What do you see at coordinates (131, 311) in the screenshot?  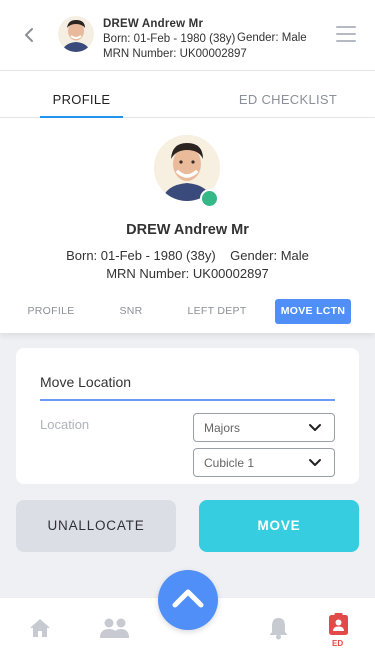 I see `subtab-snr: SNR` at bounding box center [131, 311].